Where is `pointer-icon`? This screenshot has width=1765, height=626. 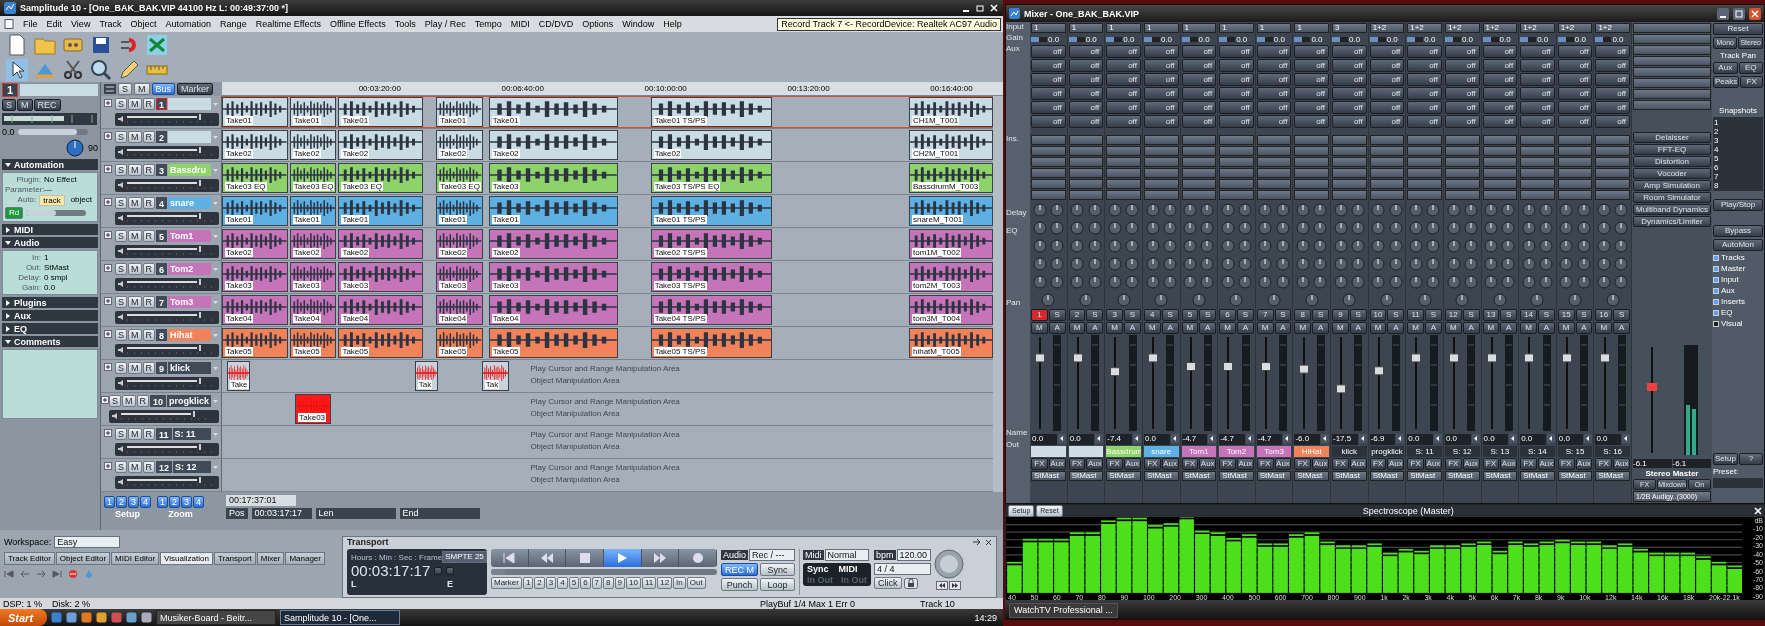
pointer-icon is located at coordinates (17, 70).